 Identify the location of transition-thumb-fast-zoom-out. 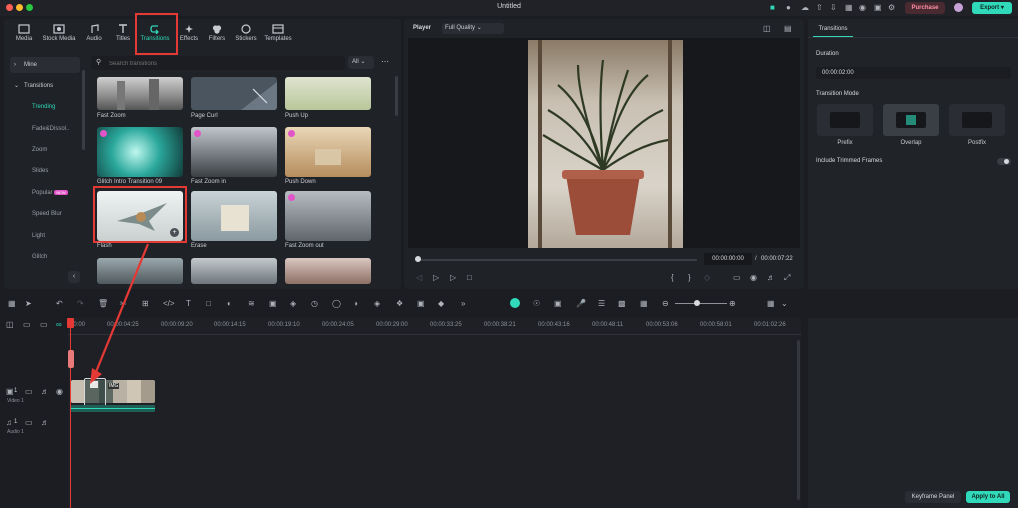
(328, 216).